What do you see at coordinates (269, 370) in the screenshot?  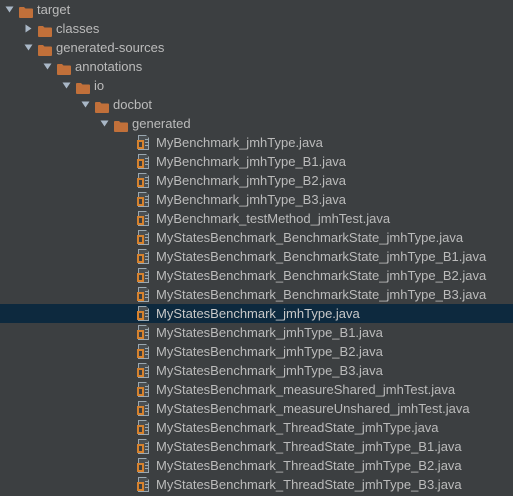 I see `tree-item-label: MyStatesBenchmark_jmhType_B3.java` at bounding box center [269, 370].